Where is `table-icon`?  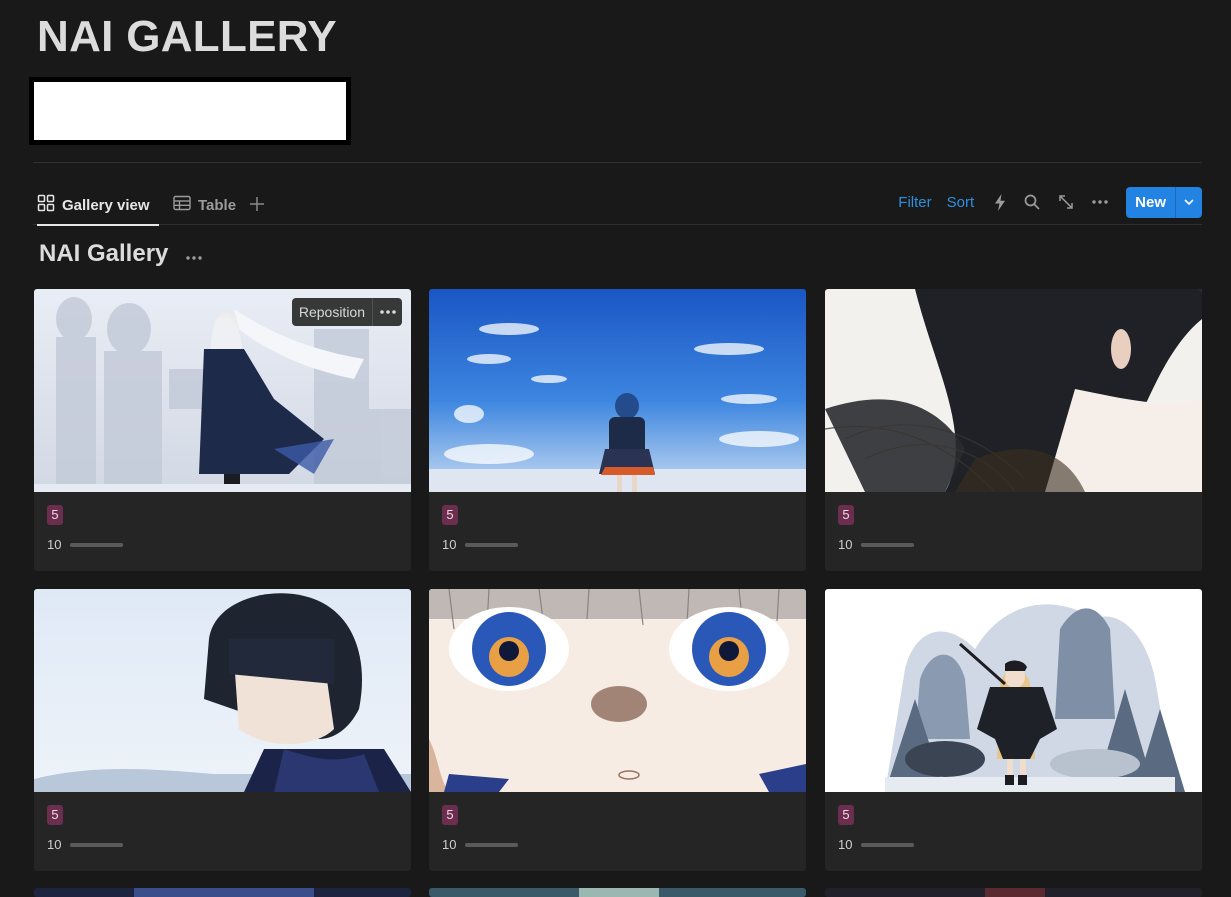 table-icon is located at coordinates (182, 205).